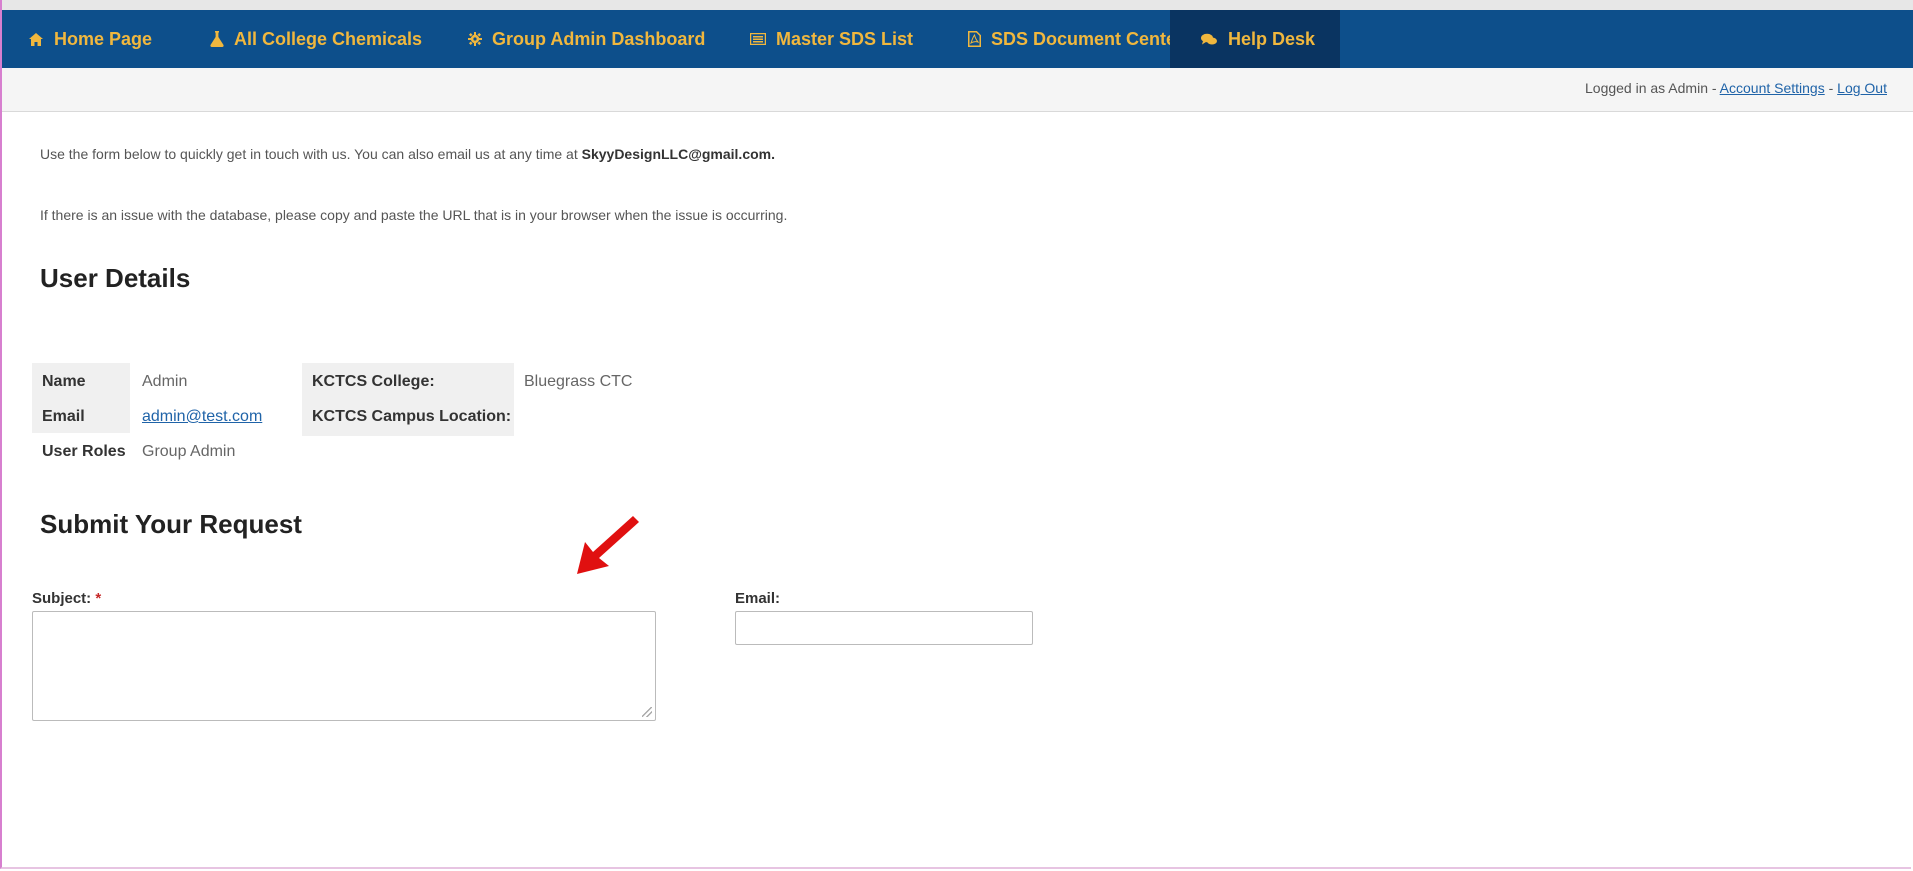 Image resolution: width=1913 pixels, height=871 pixels. What do you see at coordinates (884, 628) in the screenshot?
I see `email-field` at bounding box center [884, 628].